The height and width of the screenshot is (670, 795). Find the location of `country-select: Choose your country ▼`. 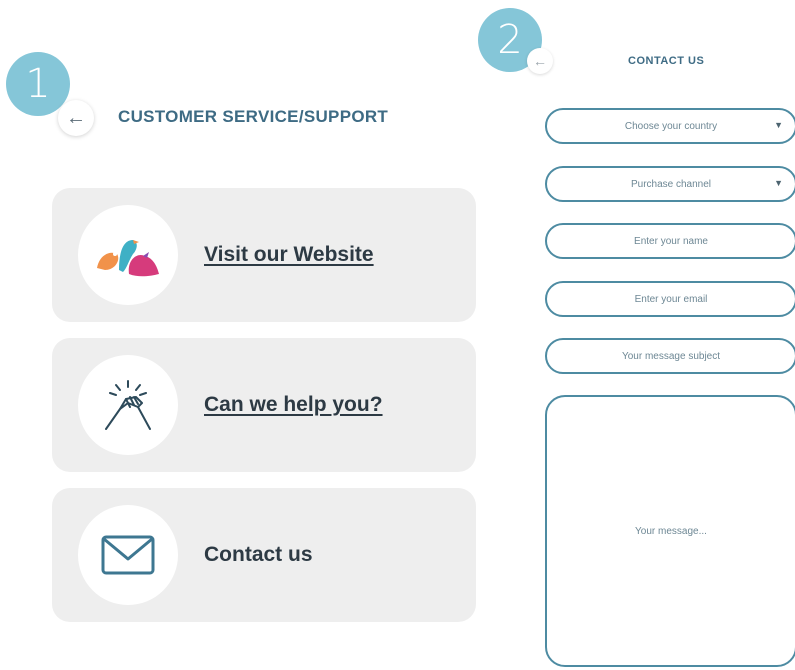

country-select: Choose your country ▼ is located at coordinates (670, 126).